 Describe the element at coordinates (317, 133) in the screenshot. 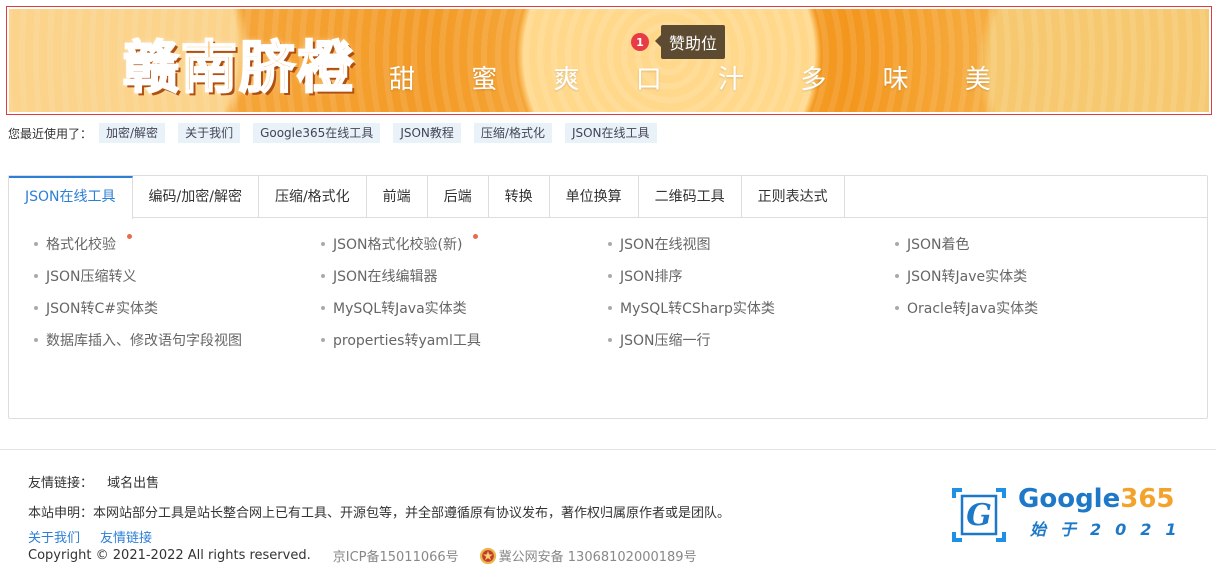

I see `recent-tag: Google365在线工具` at that location.